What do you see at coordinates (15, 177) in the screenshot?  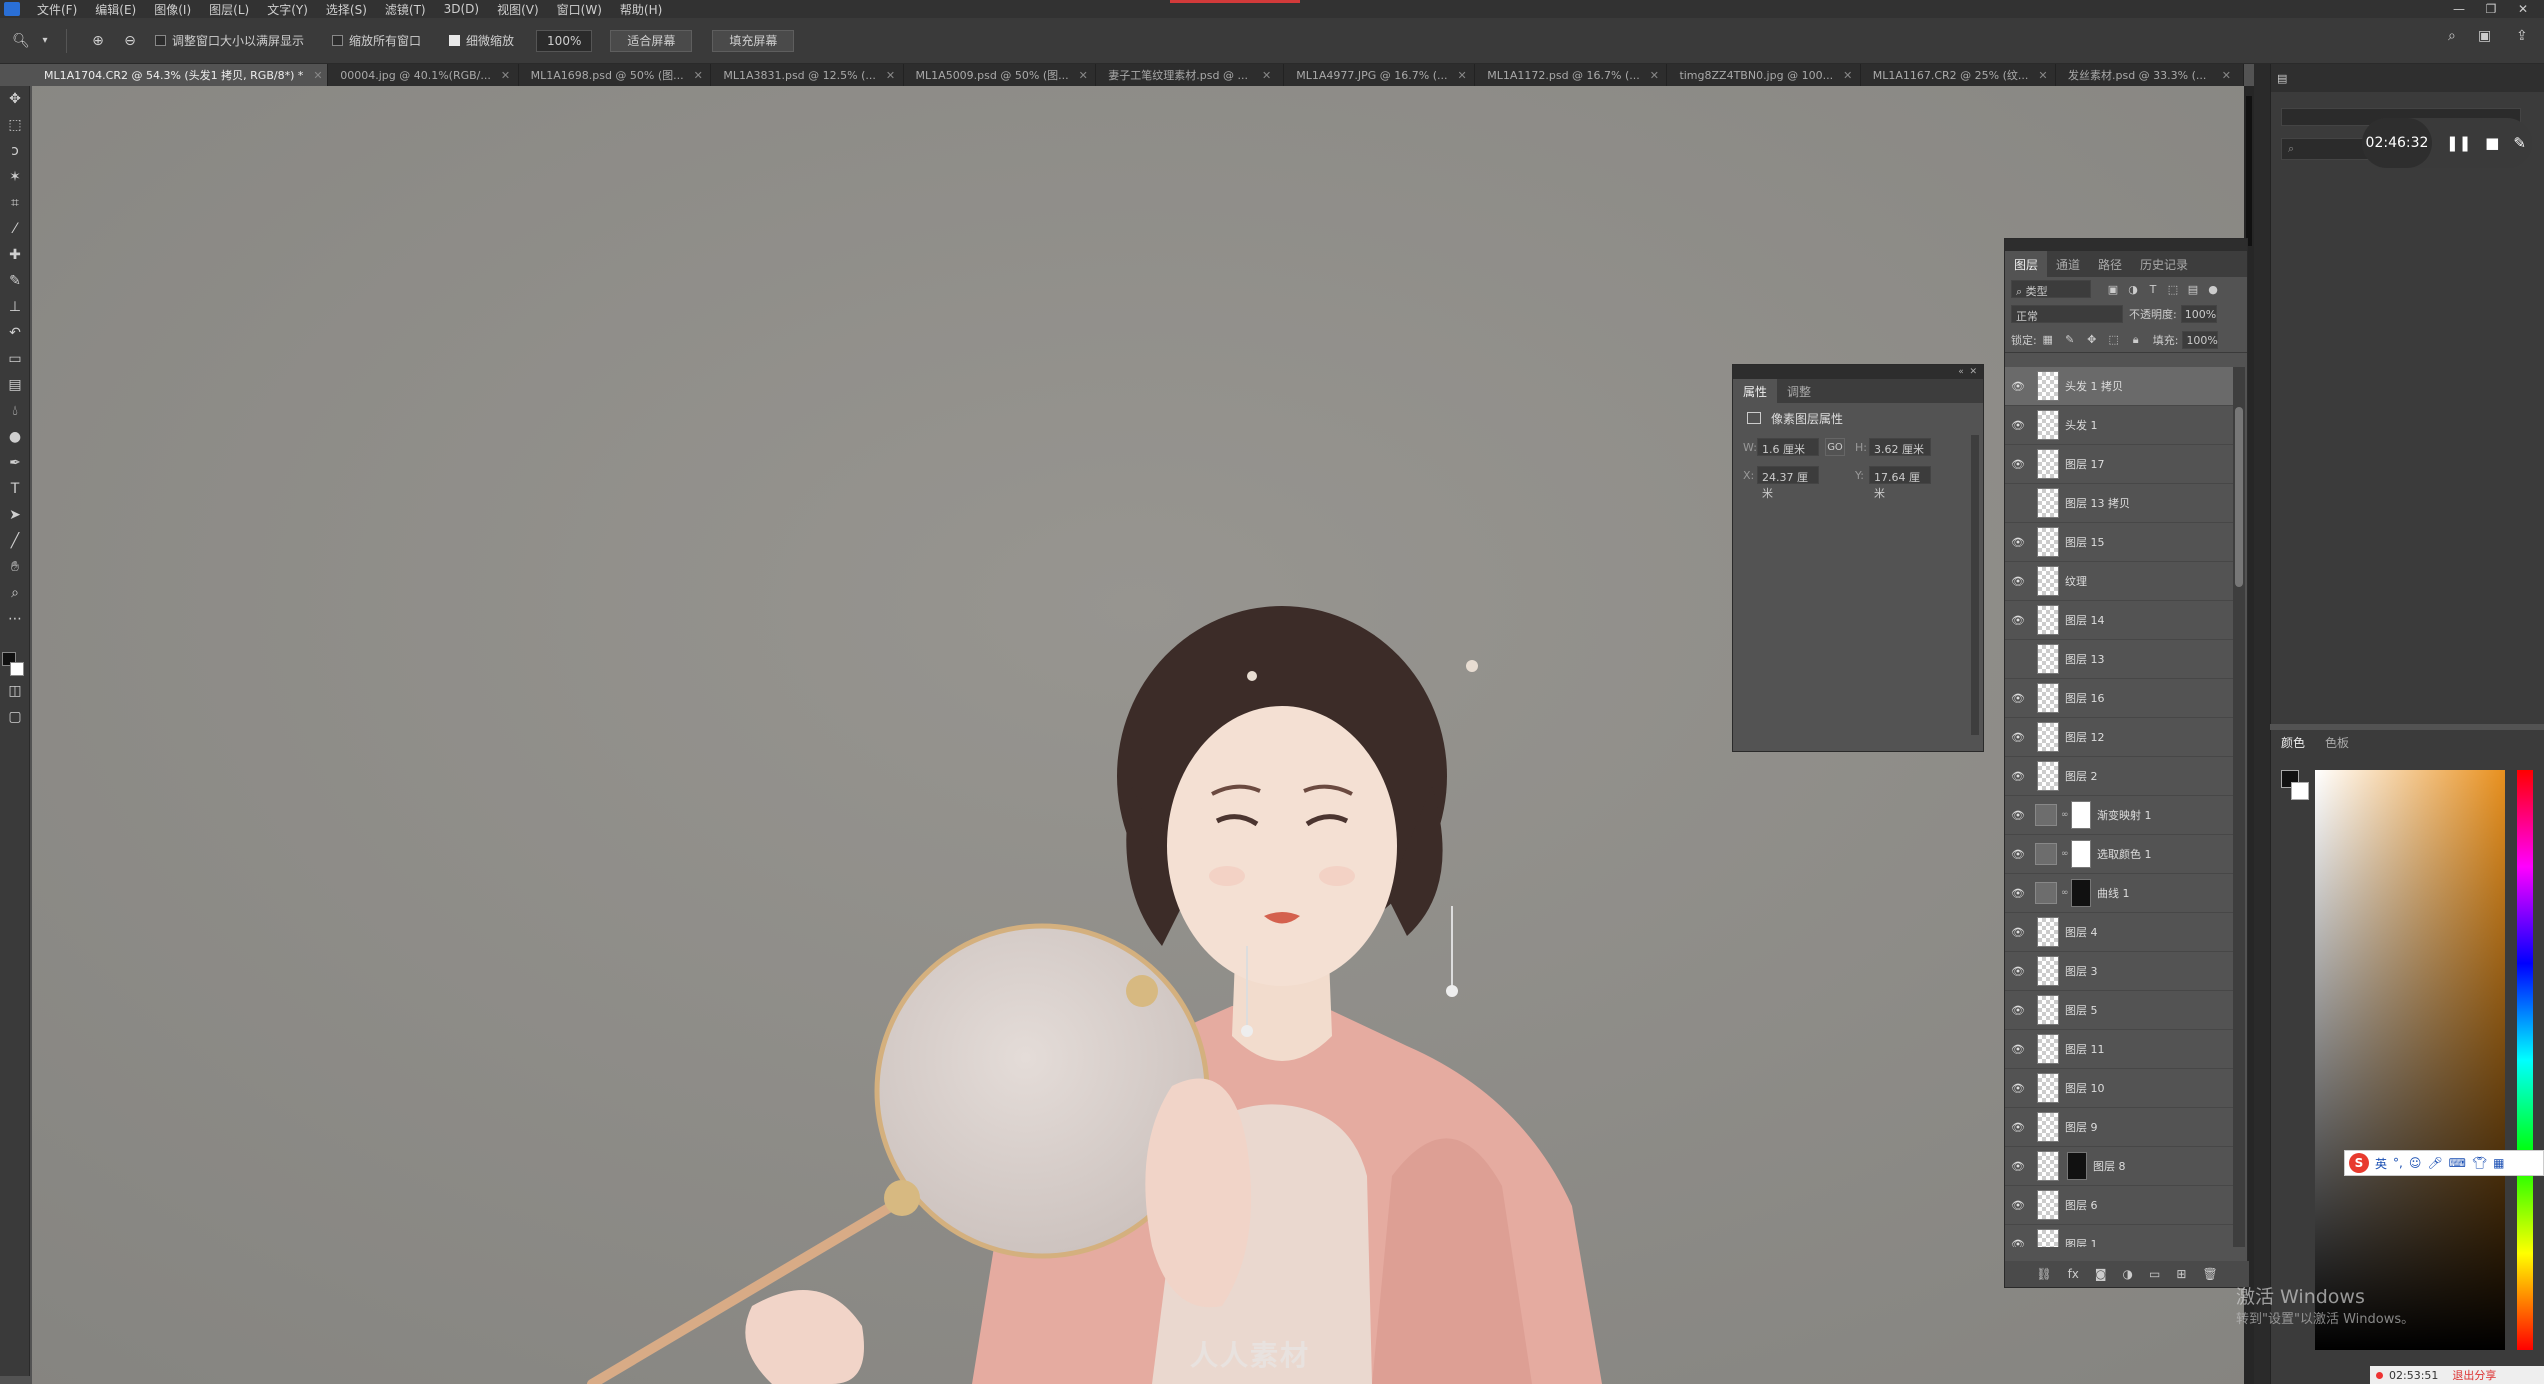 I see `magic-wand-tool-icon: ✶` at bounding box center [15, 177].